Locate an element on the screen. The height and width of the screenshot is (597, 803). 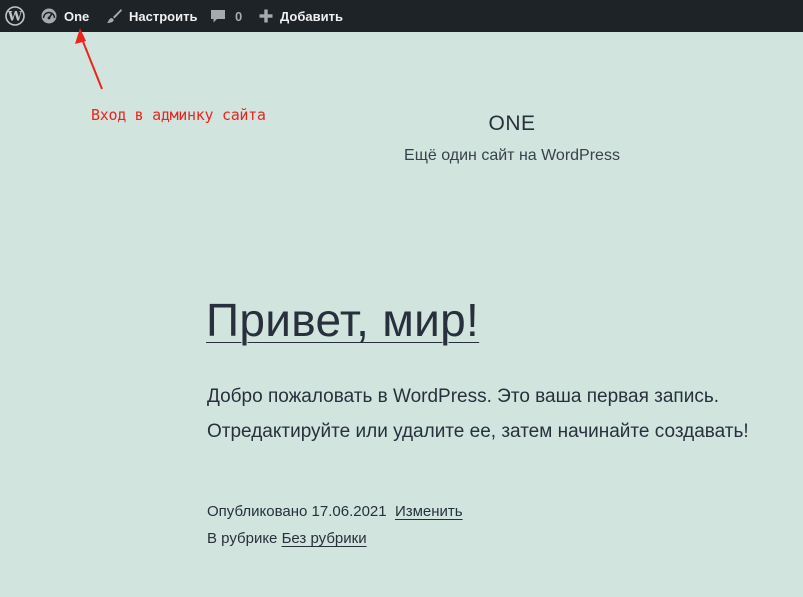
add-new-link: Добавить is located at coordinates (300, 16).